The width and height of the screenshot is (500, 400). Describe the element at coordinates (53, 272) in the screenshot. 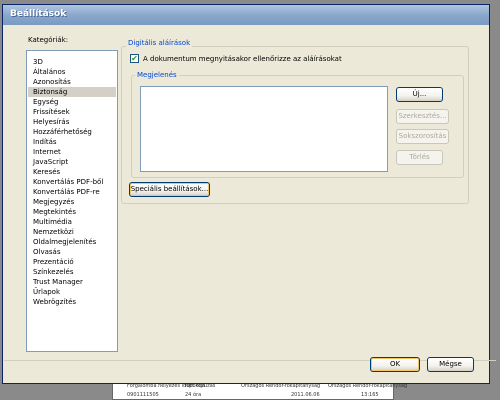

I see `category-item: Színkezelés` at that location.